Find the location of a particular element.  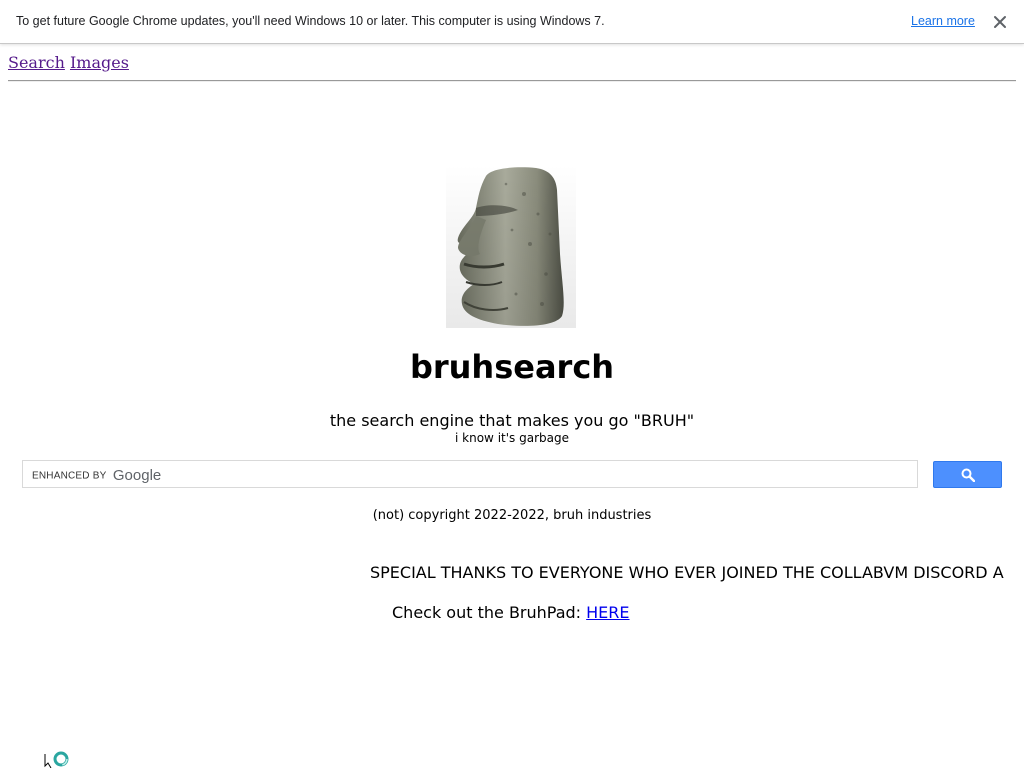

bruhpad-prefix: Check out the BruhPad: is located at coordinates (489, 612).